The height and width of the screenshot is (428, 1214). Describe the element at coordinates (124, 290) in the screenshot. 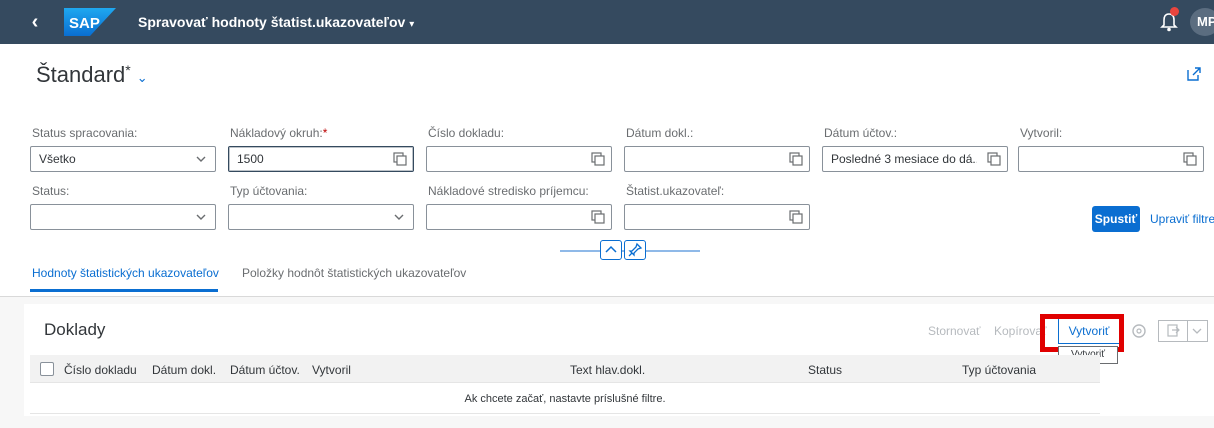

I see `active-tab-indicator` at that location.